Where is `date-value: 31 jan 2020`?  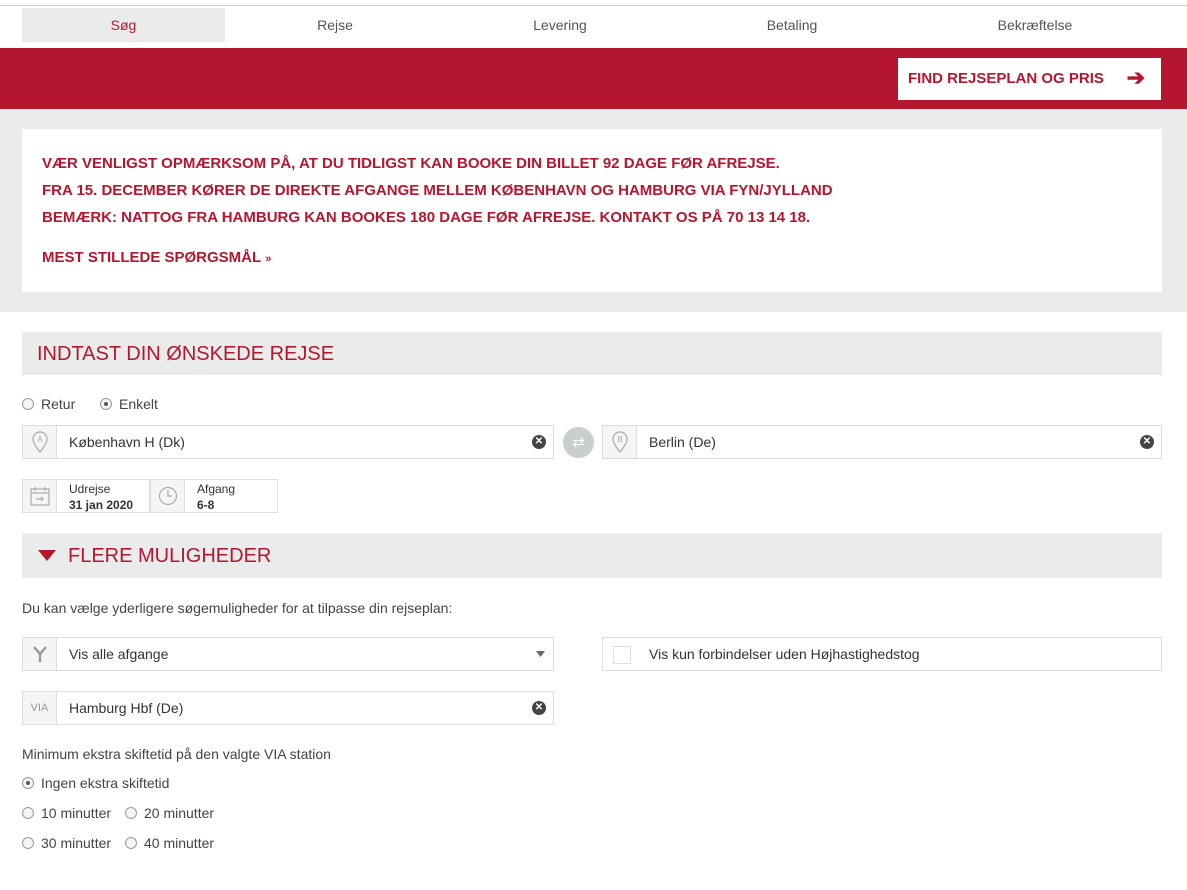 date-value: 31 jan 2020 is located at coordinates (101, 505).